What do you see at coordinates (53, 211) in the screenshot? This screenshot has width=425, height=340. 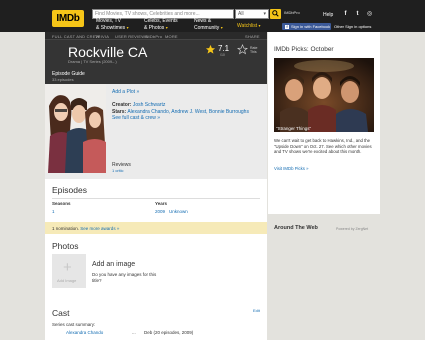 I see `season-1-link: 1` at bounding box center [53, 211].